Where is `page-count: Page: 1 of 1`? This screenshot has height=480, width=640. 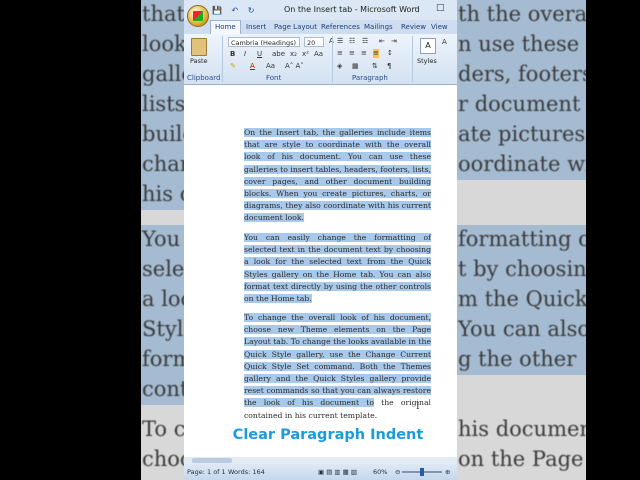 page-count: Page: 1 of 1 is located at coordinates (206, 472).